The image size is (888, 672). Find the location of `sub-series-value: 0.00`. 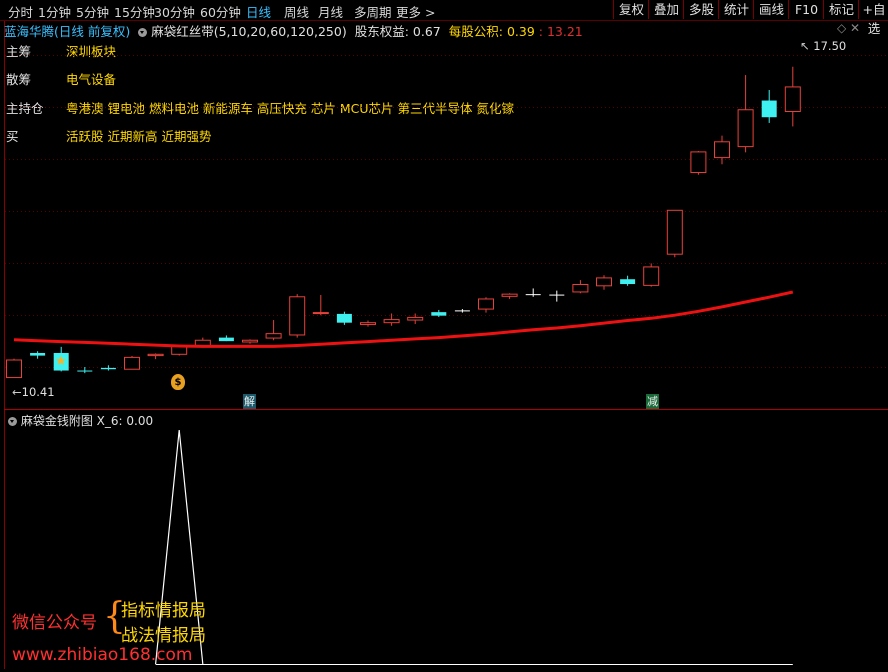

sub-series-value: 0.00 is located at coordinates (140, 421).